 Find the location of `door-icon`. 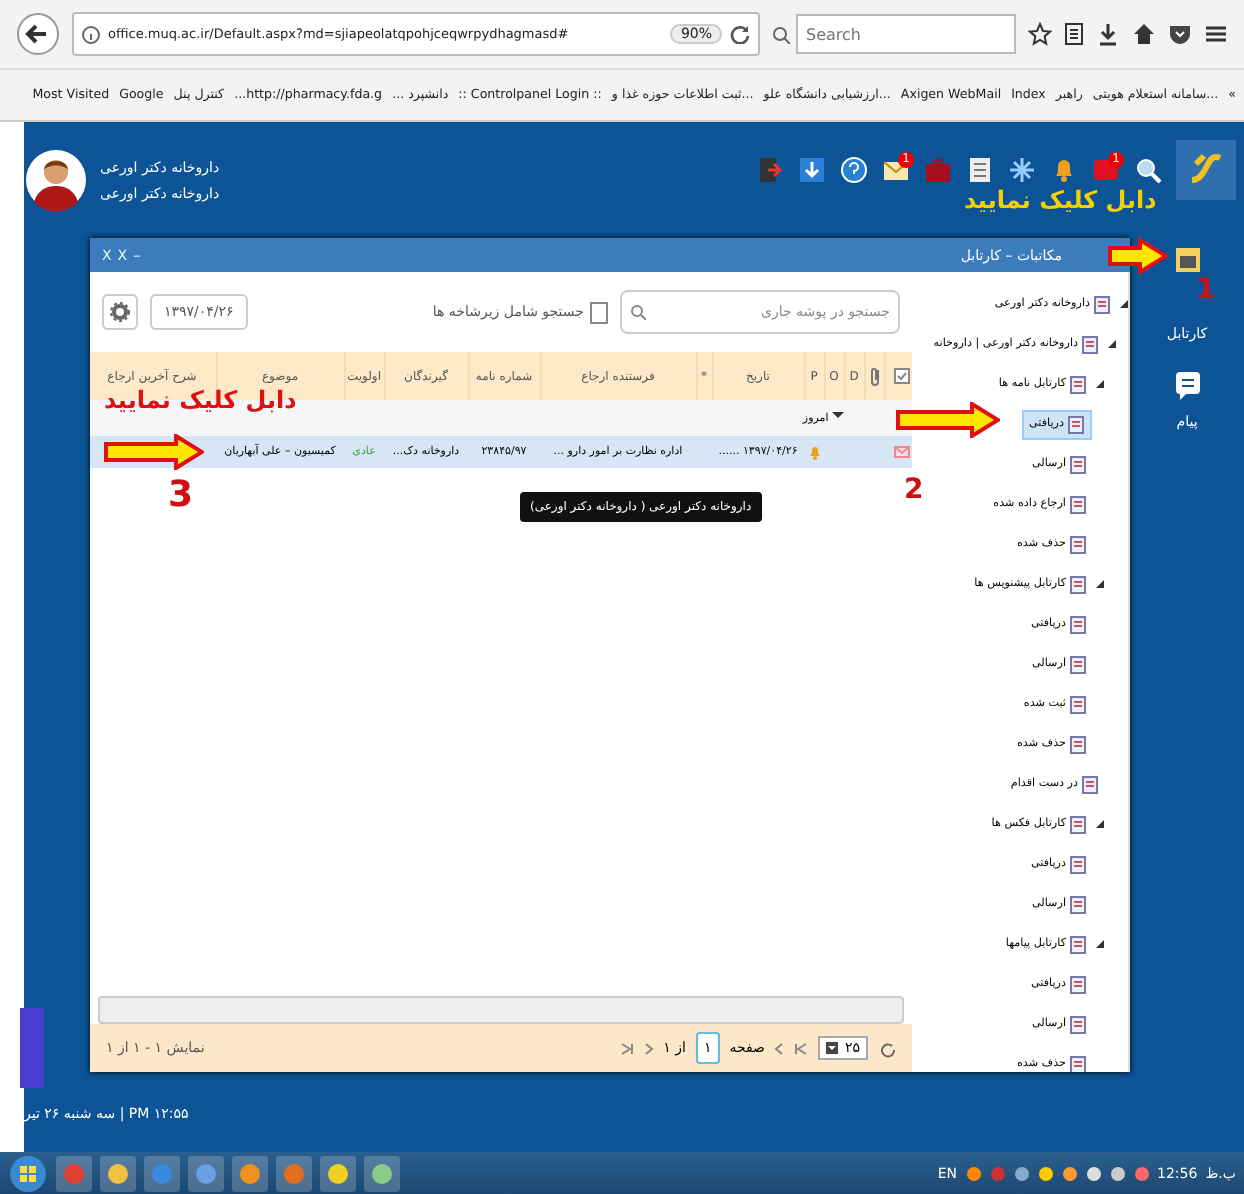

door-icon is located at coordinates (770, 170).